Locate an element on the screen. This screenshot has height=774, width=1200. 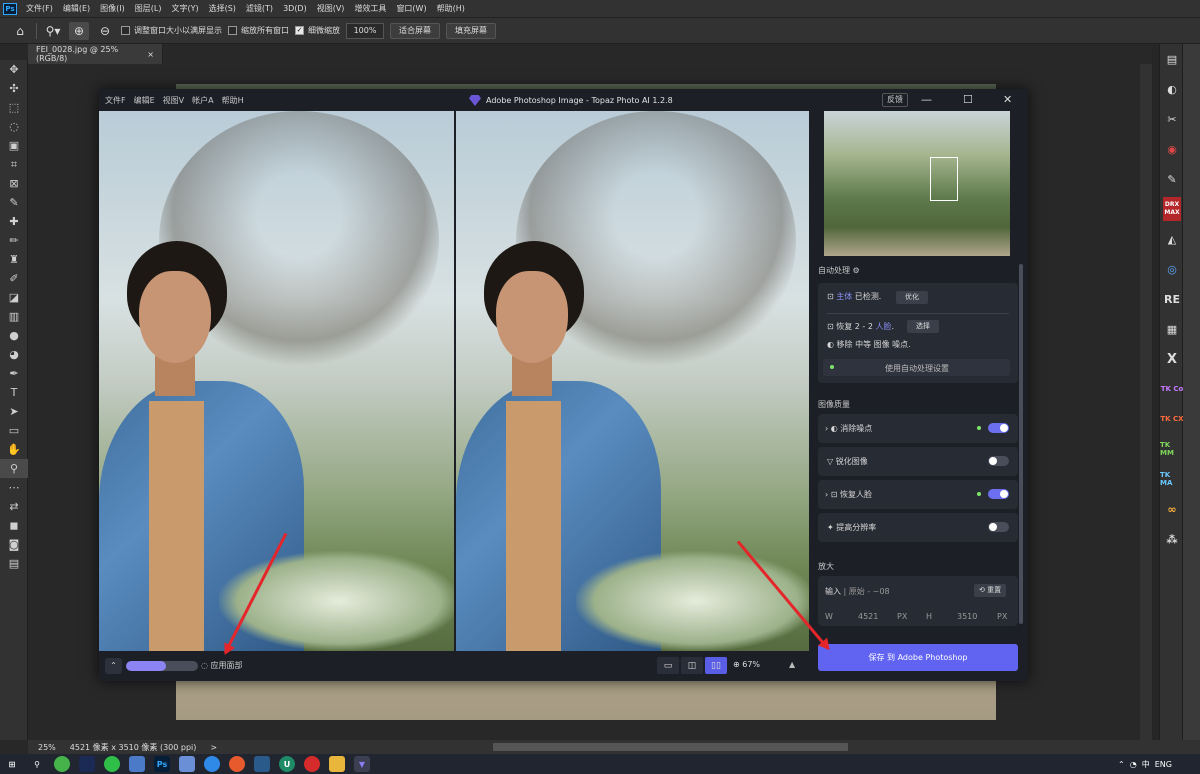
browser-icon is located at coordinates (212, 764).